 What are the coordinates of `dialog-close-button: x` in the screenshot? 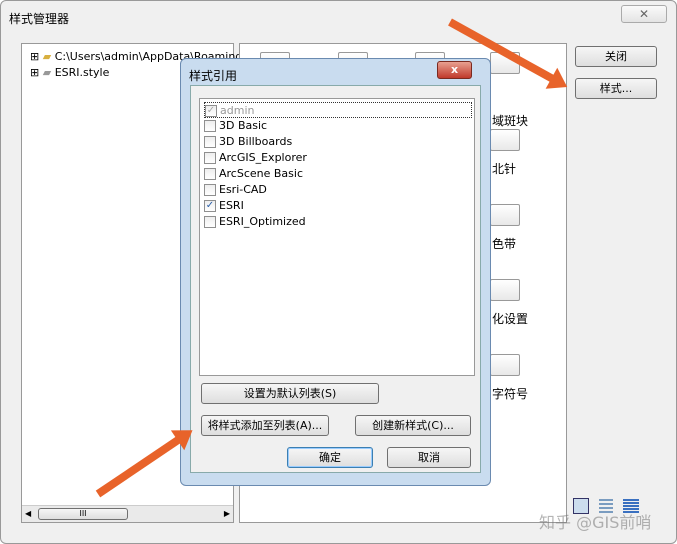 It's located at (454, 70).